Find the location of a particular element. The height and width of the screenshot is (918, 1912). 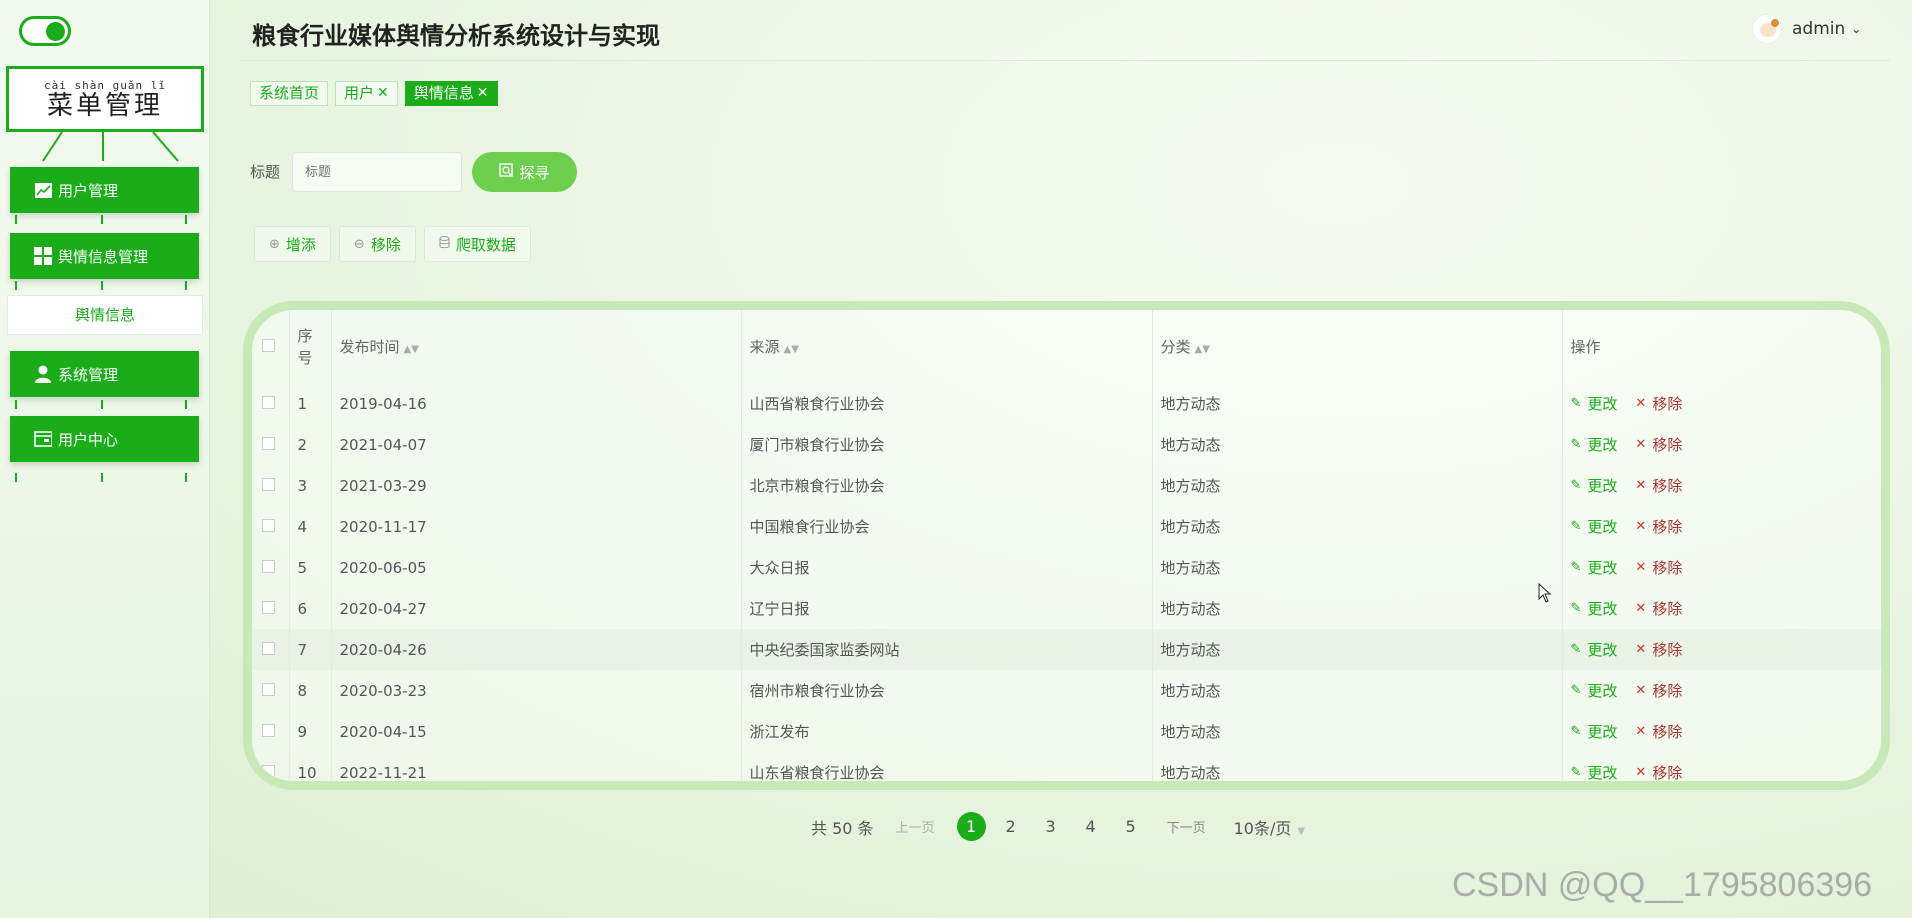

cell-source: 山东省粮食行业协会 is located at coordinates (947, 766).